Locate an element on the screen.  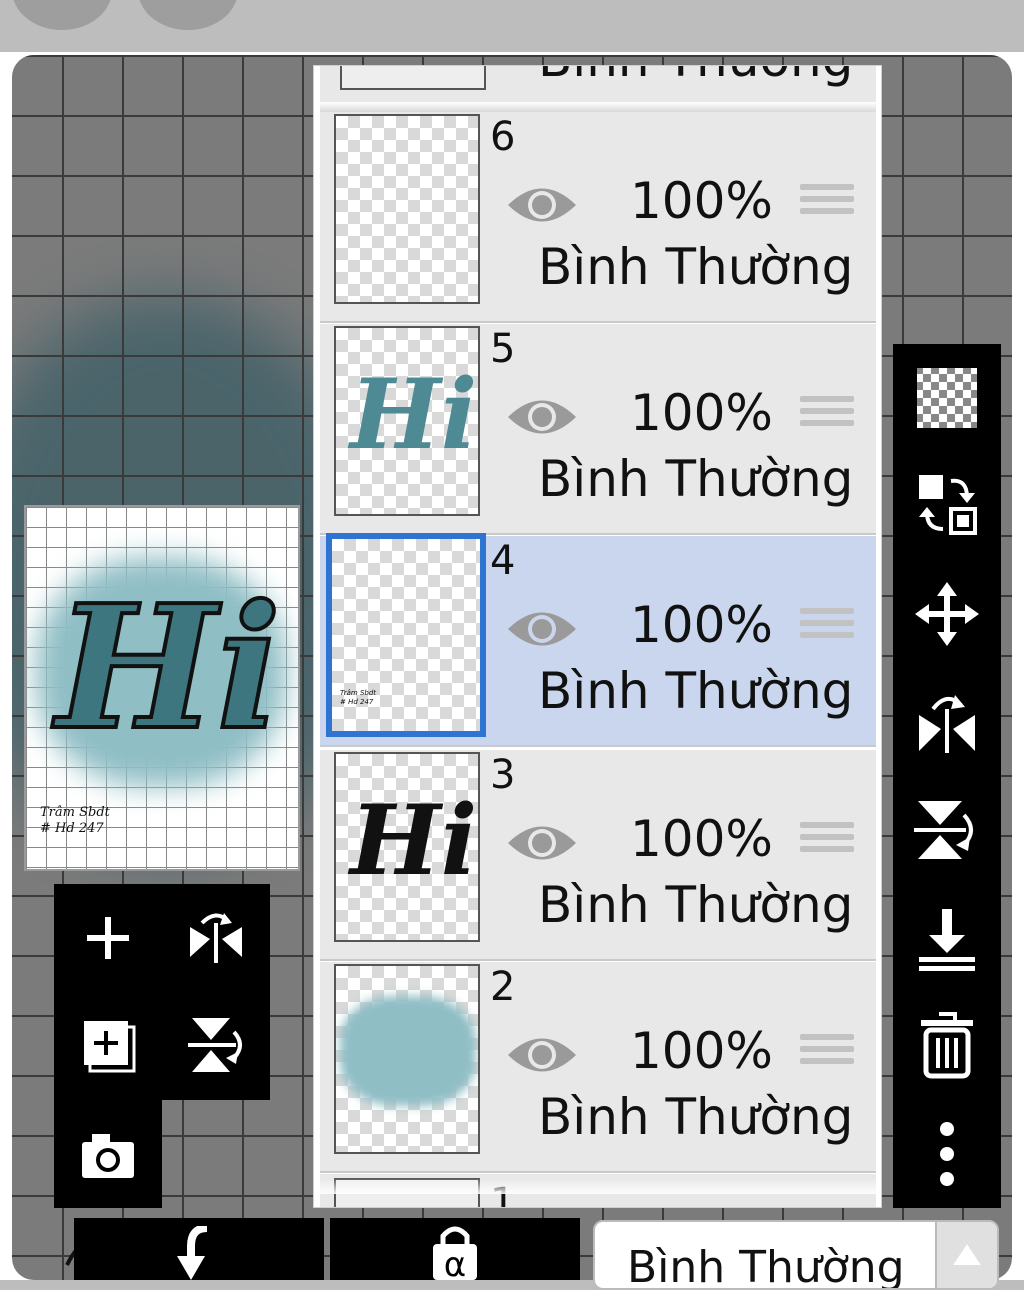
trash-icon is located at coordinates (947, 1045).